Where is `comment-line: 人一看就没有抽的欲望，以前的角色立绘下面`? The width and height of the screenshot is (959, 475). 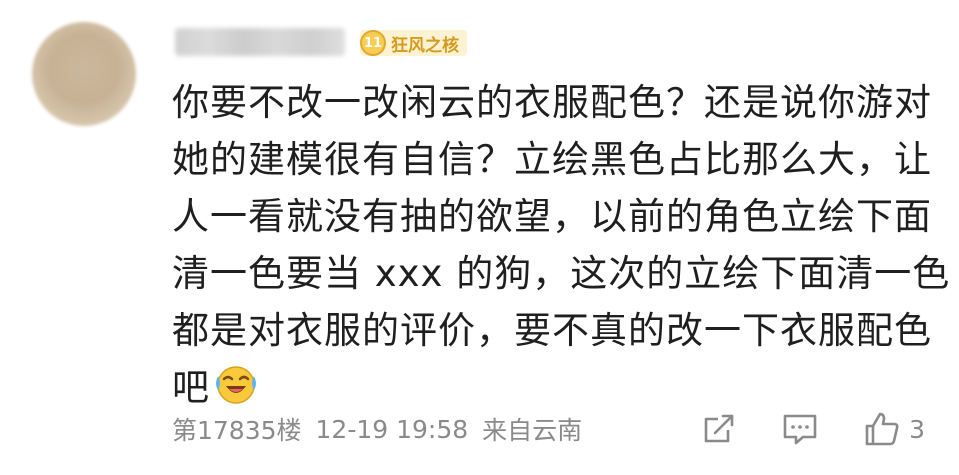 comment-line: 人一看就没有抽的欲望，以前的角色立绘下面 is located at coordinates (552, 216).